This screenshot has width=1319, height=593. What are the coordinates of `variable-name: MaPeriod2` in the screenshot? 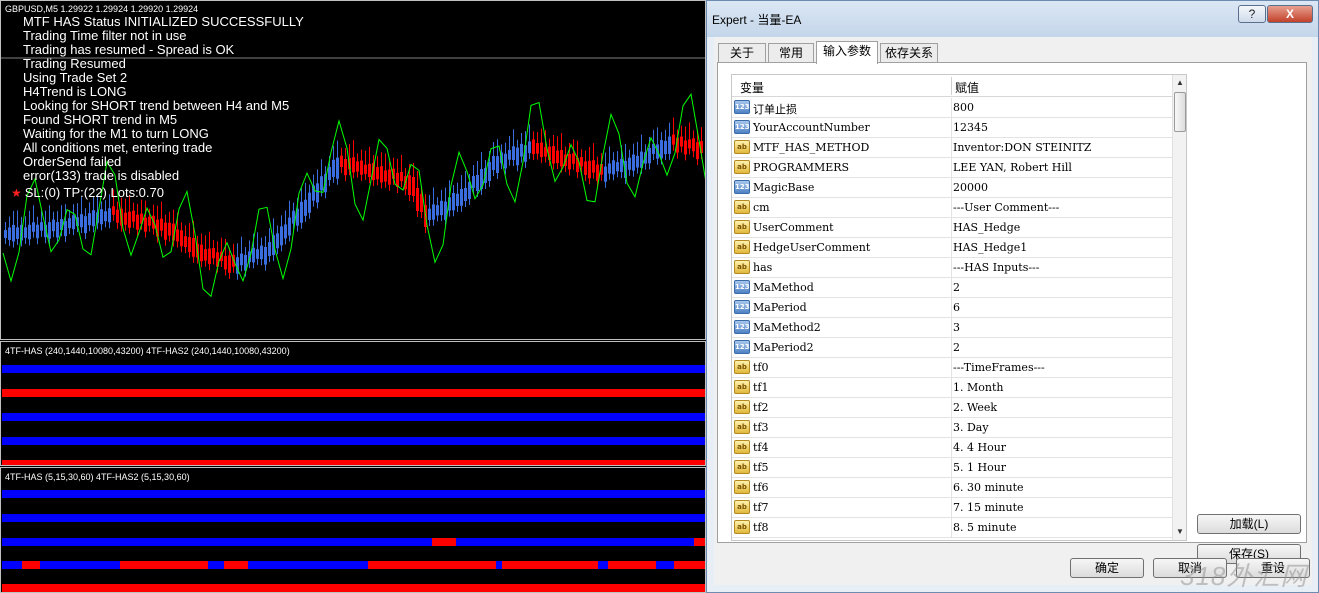 It's located at (783, 347).